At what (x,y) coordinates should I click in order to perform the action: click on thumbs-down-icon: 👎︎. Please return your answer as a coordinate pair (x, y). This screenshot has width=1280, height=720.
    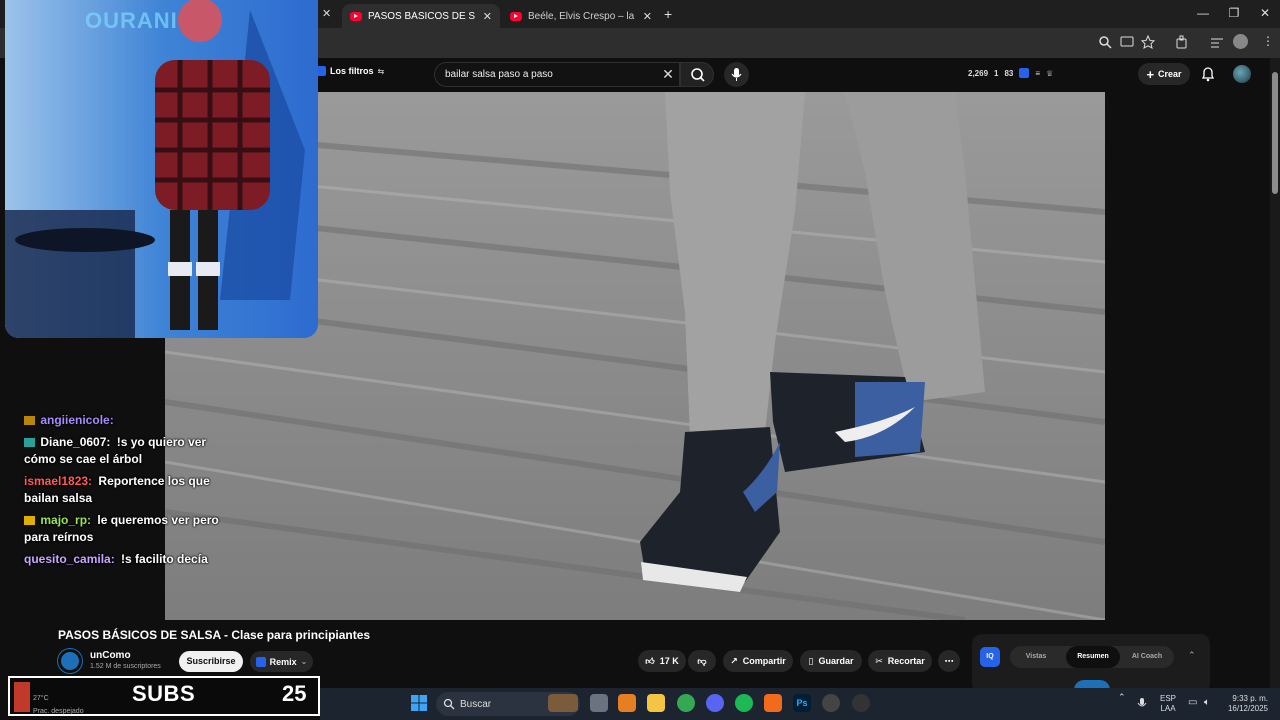
    Looking at the image, I should click on (702, 660).